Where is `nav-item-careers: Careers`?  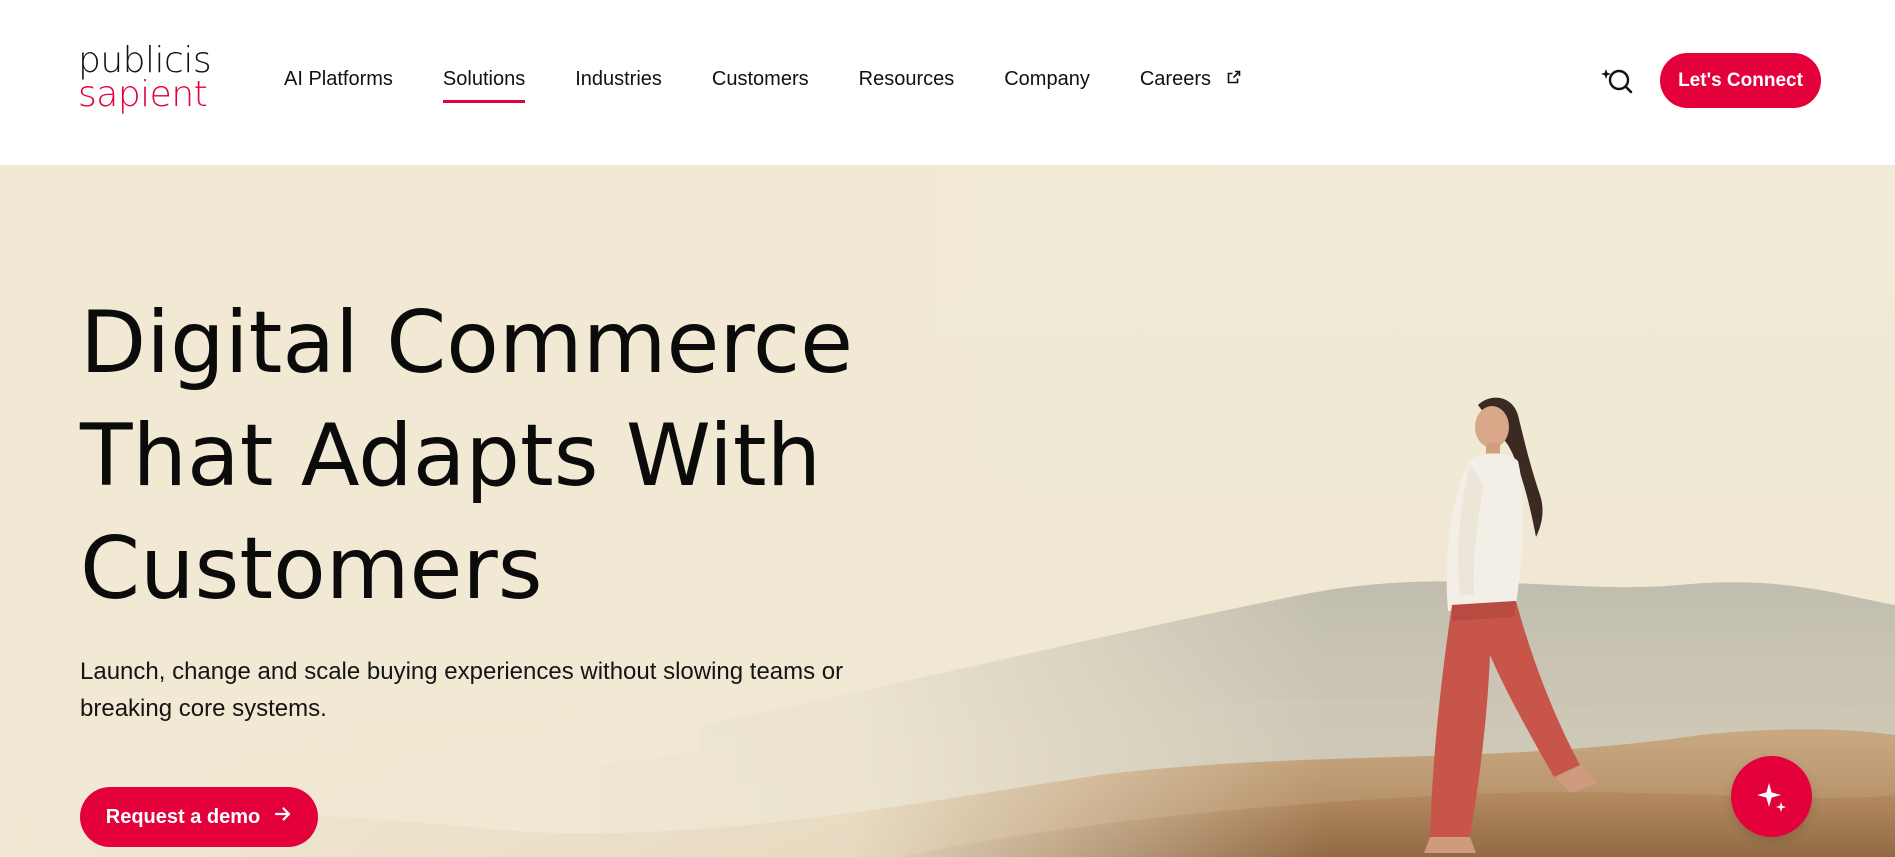 nav-item-careers: Careers is located at coordinates (1190, 85).